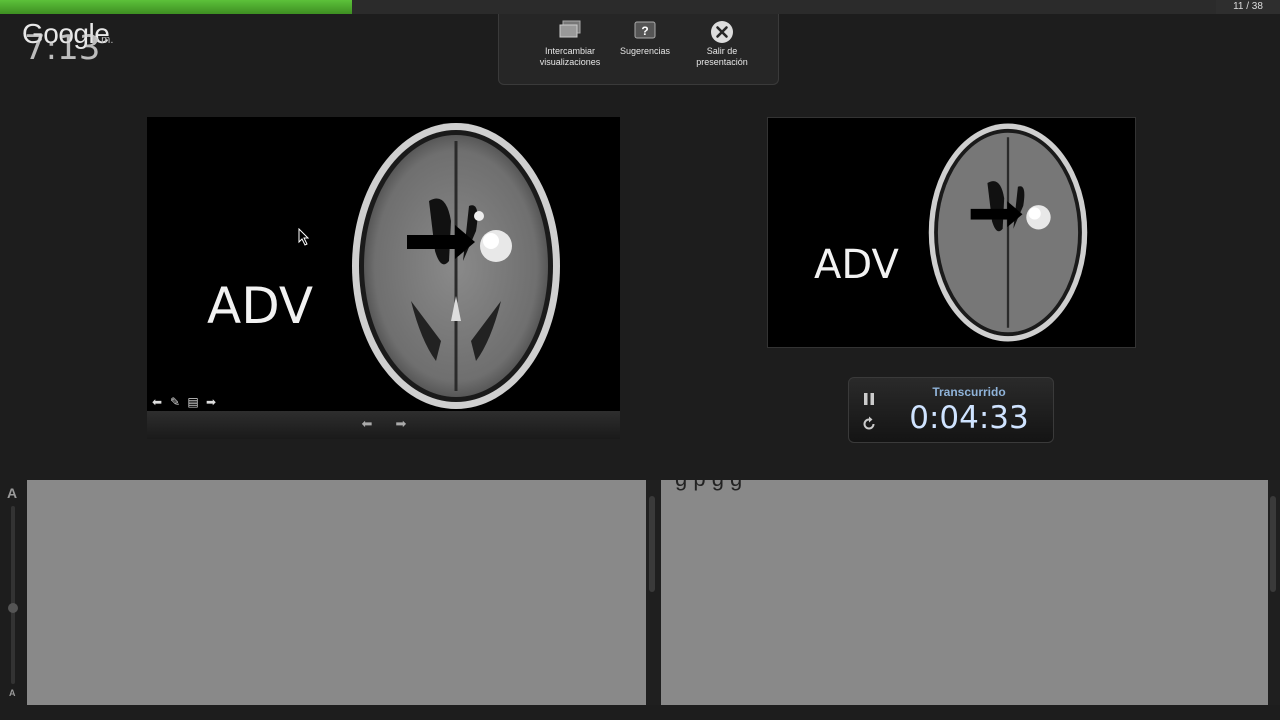  Describe the element at coordinates (13, 608) in the screenshot. I see `font-size-knob` at that location.